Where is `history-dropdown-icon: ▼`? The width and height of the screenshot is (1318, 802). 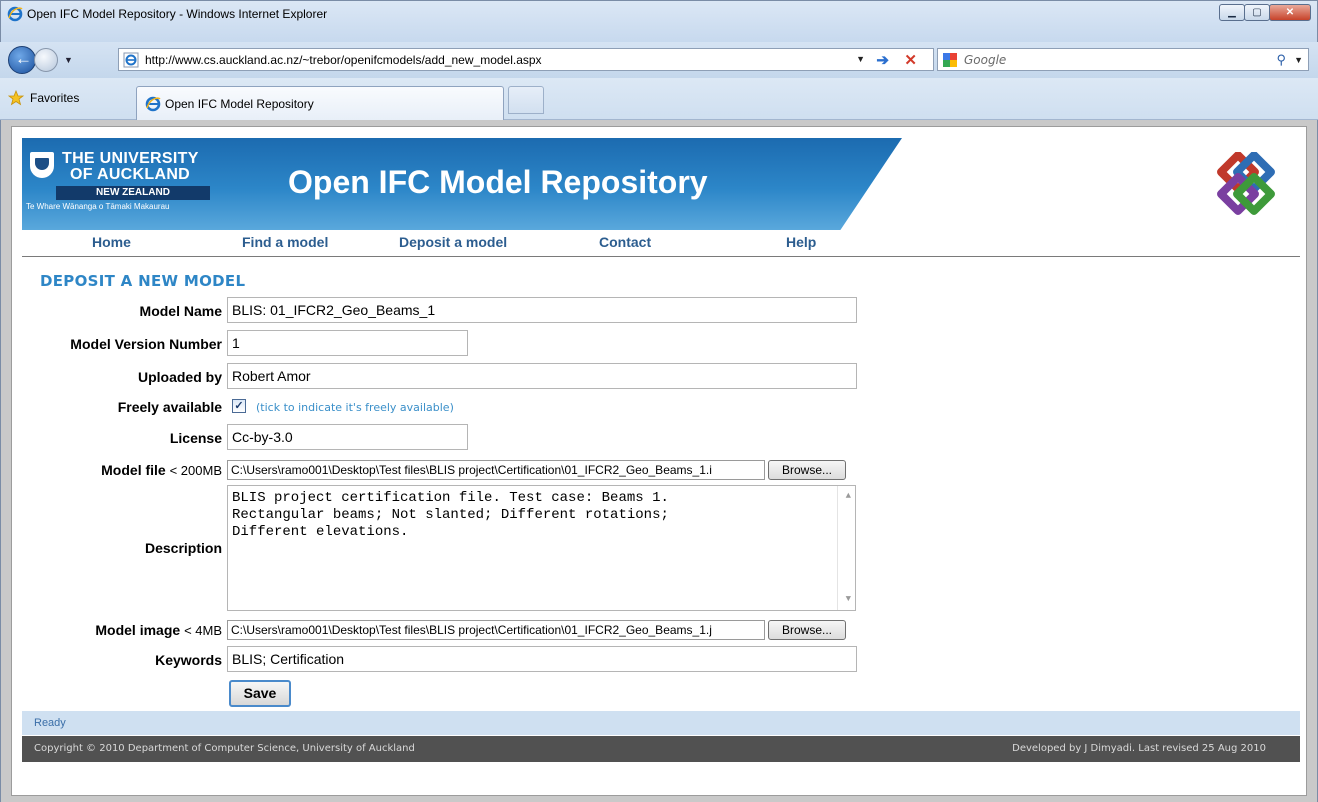
history-dropdown-icon: ▼ is located at coordinates (68, 60).